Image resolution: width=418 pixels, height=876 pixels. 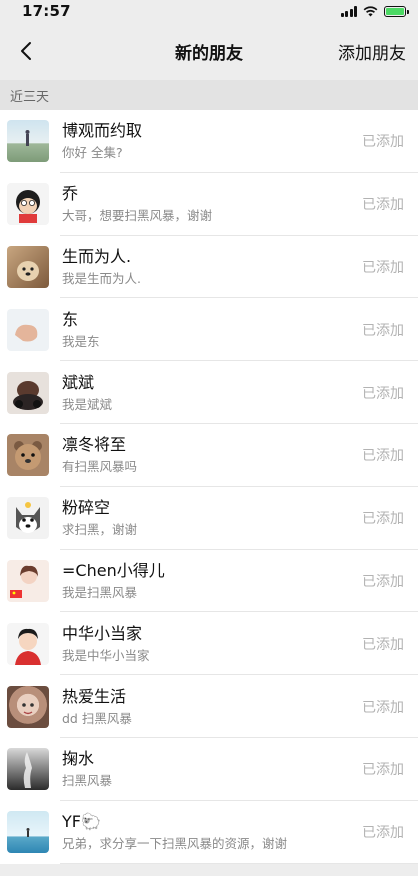 What do you see at coordinates (212, 141) in the screenshot?
I see `item-texts: 博观而约取 你好 全集?` at bounding box center [212, 141].